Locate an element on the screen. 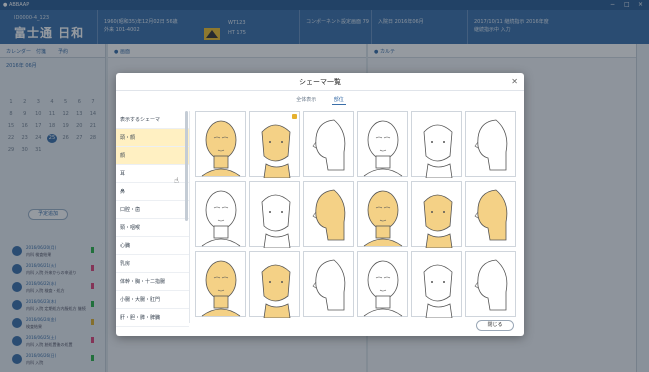  close-button: 閉じる is located at coordinates (495, 325).